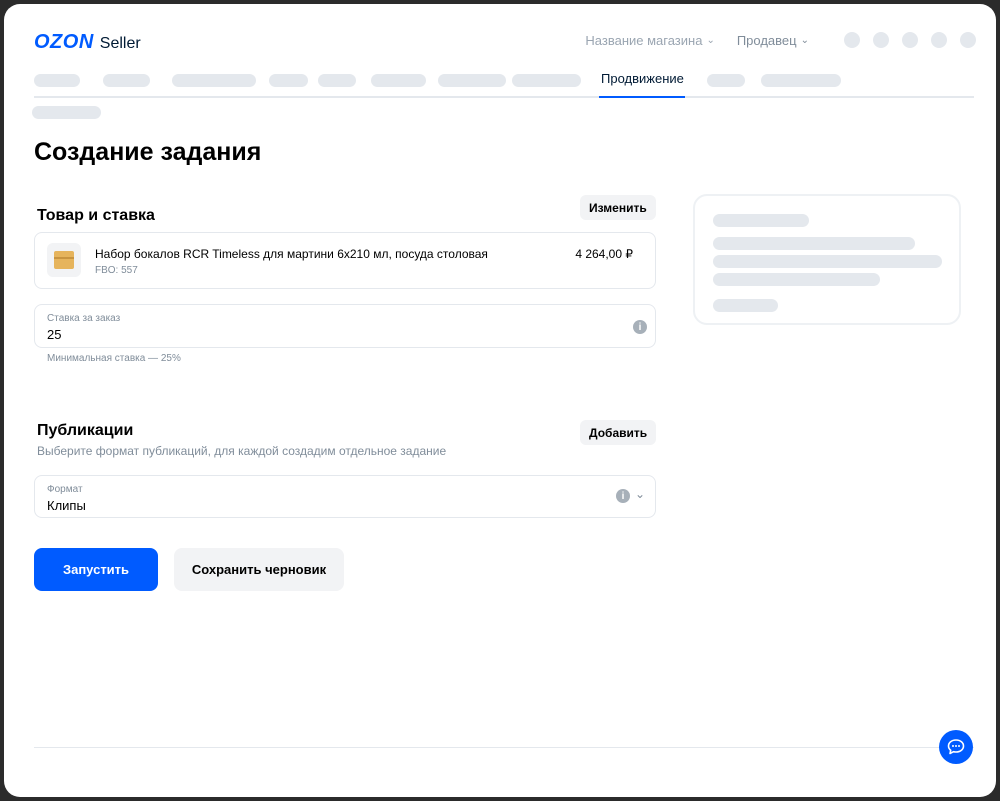  Describe the element at coordinates (644, 40) in the screenshot. I see `store-name: Название магазина` at that location.